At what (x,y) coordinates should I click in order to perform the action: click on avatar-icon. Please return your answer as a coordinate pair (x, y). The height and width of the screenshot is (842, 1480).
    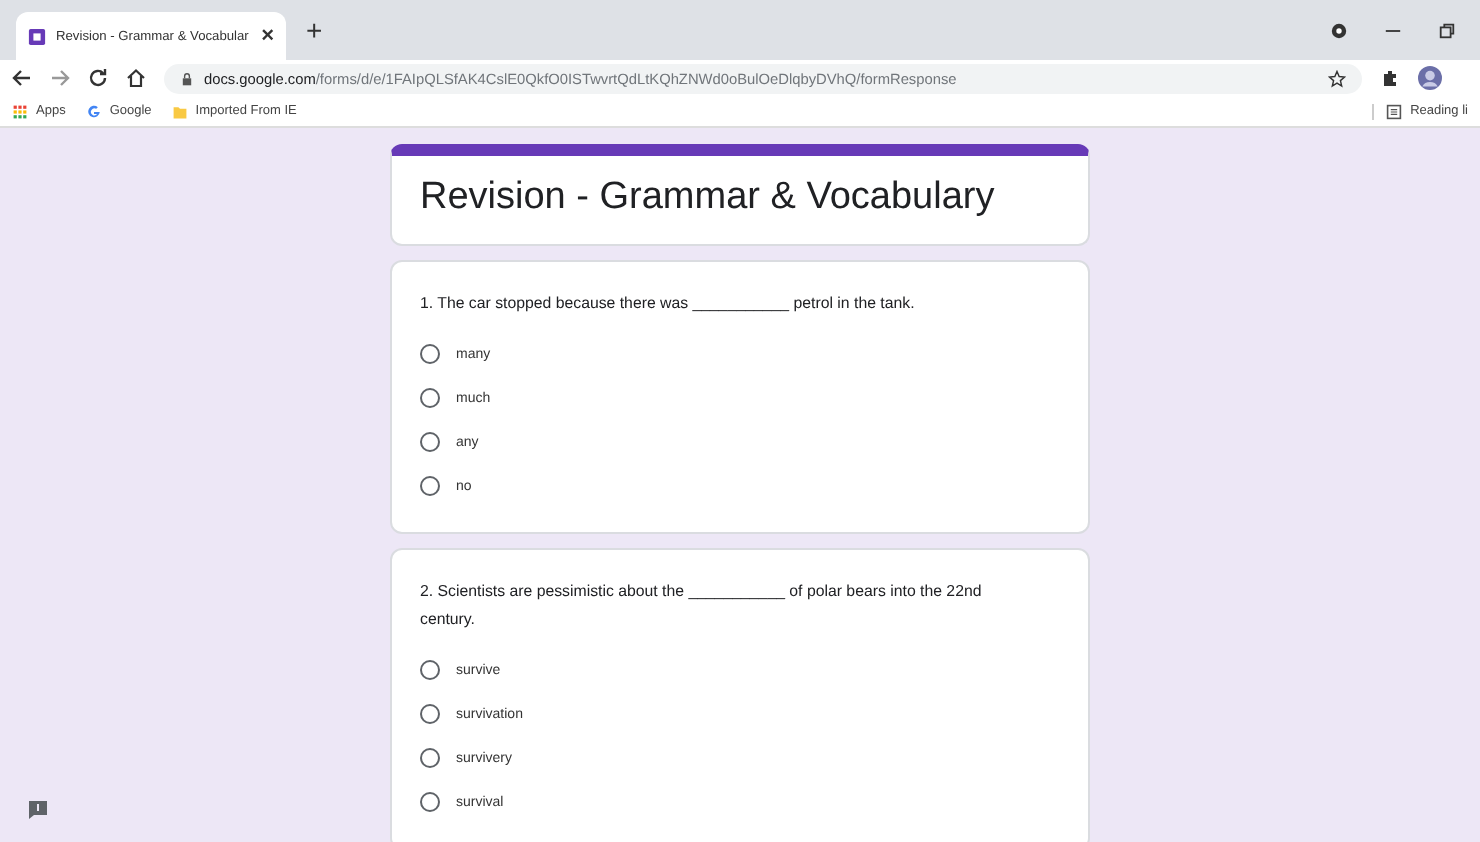
    Looking at the image, I should click on (1430, 78).